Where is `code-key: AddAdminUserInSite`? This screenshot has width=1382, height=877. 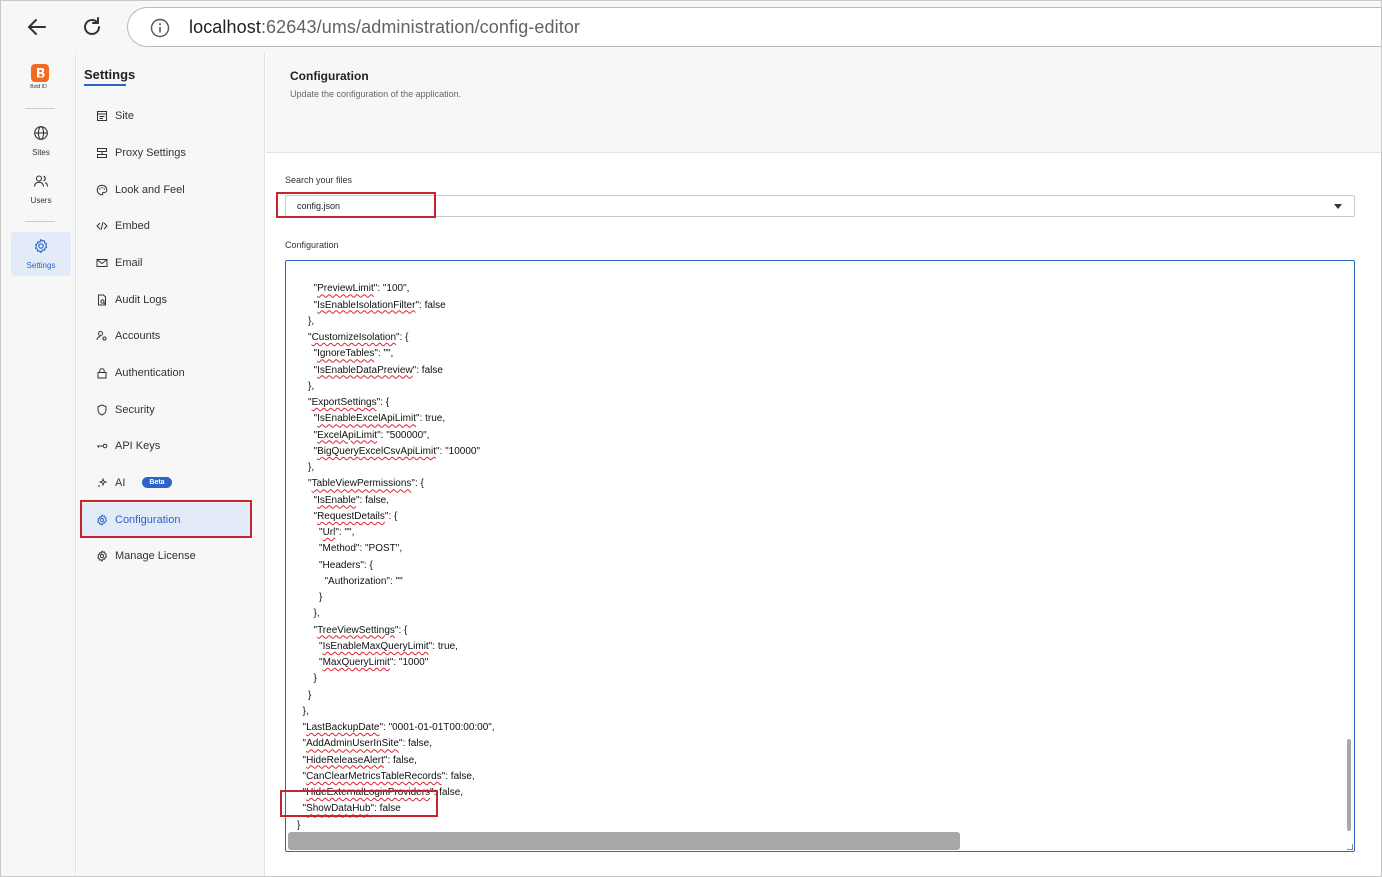 code-key: AddAdminUserInSite is located at coordinates (352, 744).